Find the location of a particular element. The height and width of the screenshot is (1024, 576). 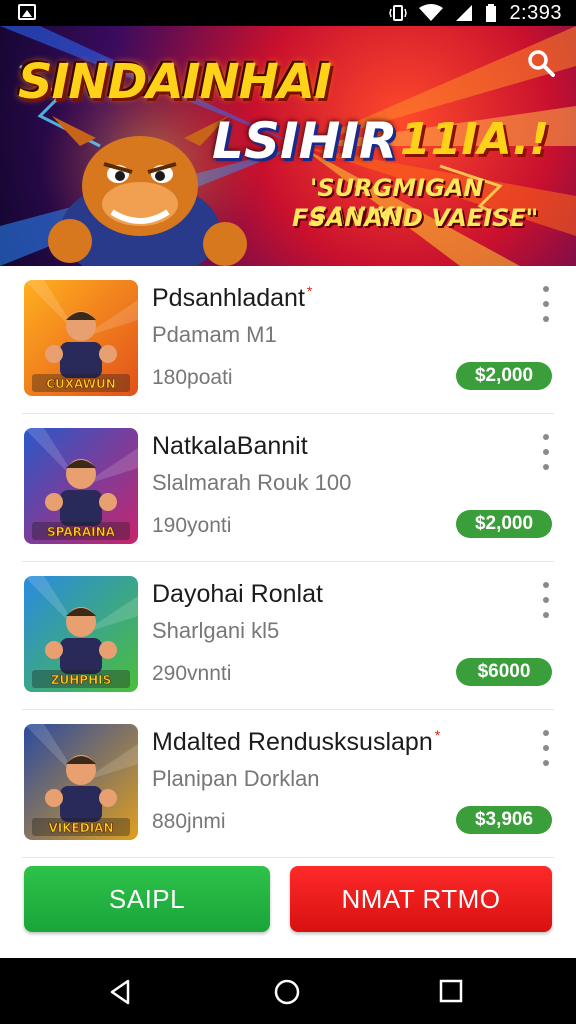

item-thumbnail: SPARAINA is located at coordinates (81, 486).